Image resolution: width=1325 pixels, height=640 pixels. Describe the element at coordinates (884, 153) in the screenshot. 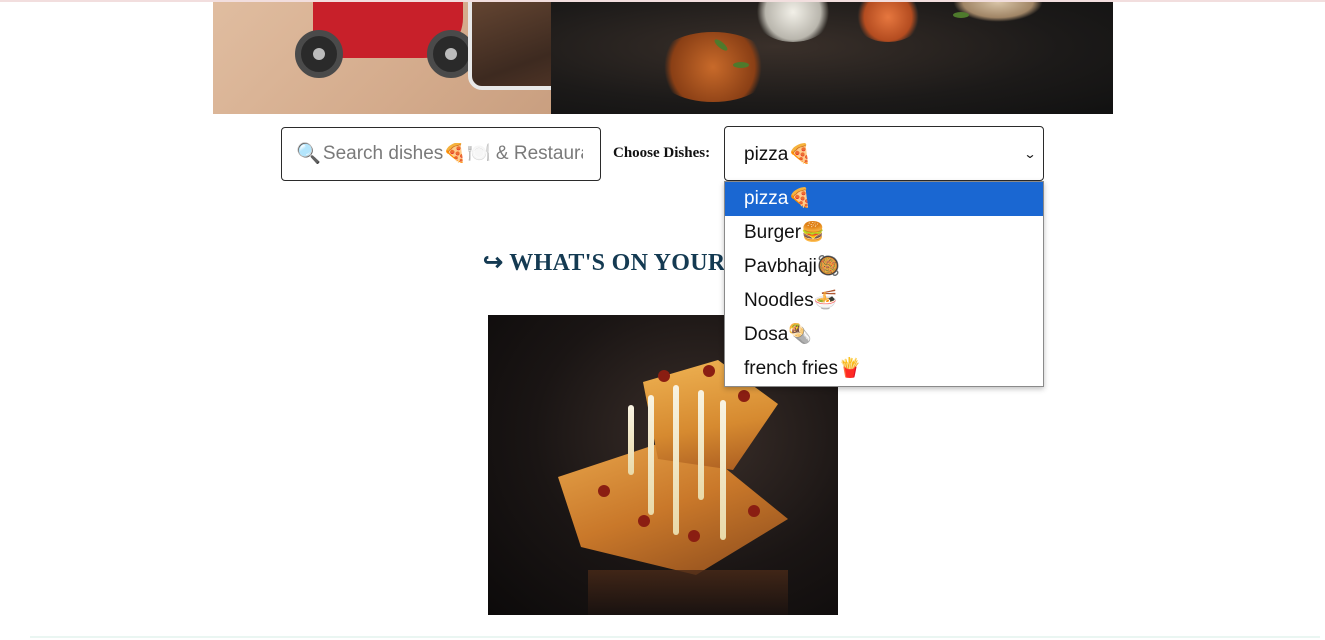

I see `dish-select: pizza🍕 ⌄` at that location.